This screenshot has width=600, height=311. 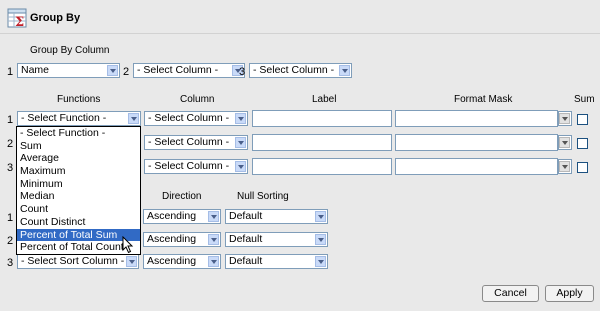 What do you see at coordinates (276, 261) in the screenshot?
I see `null-sorting-select-3: Default` at bounding box center [276, 261].